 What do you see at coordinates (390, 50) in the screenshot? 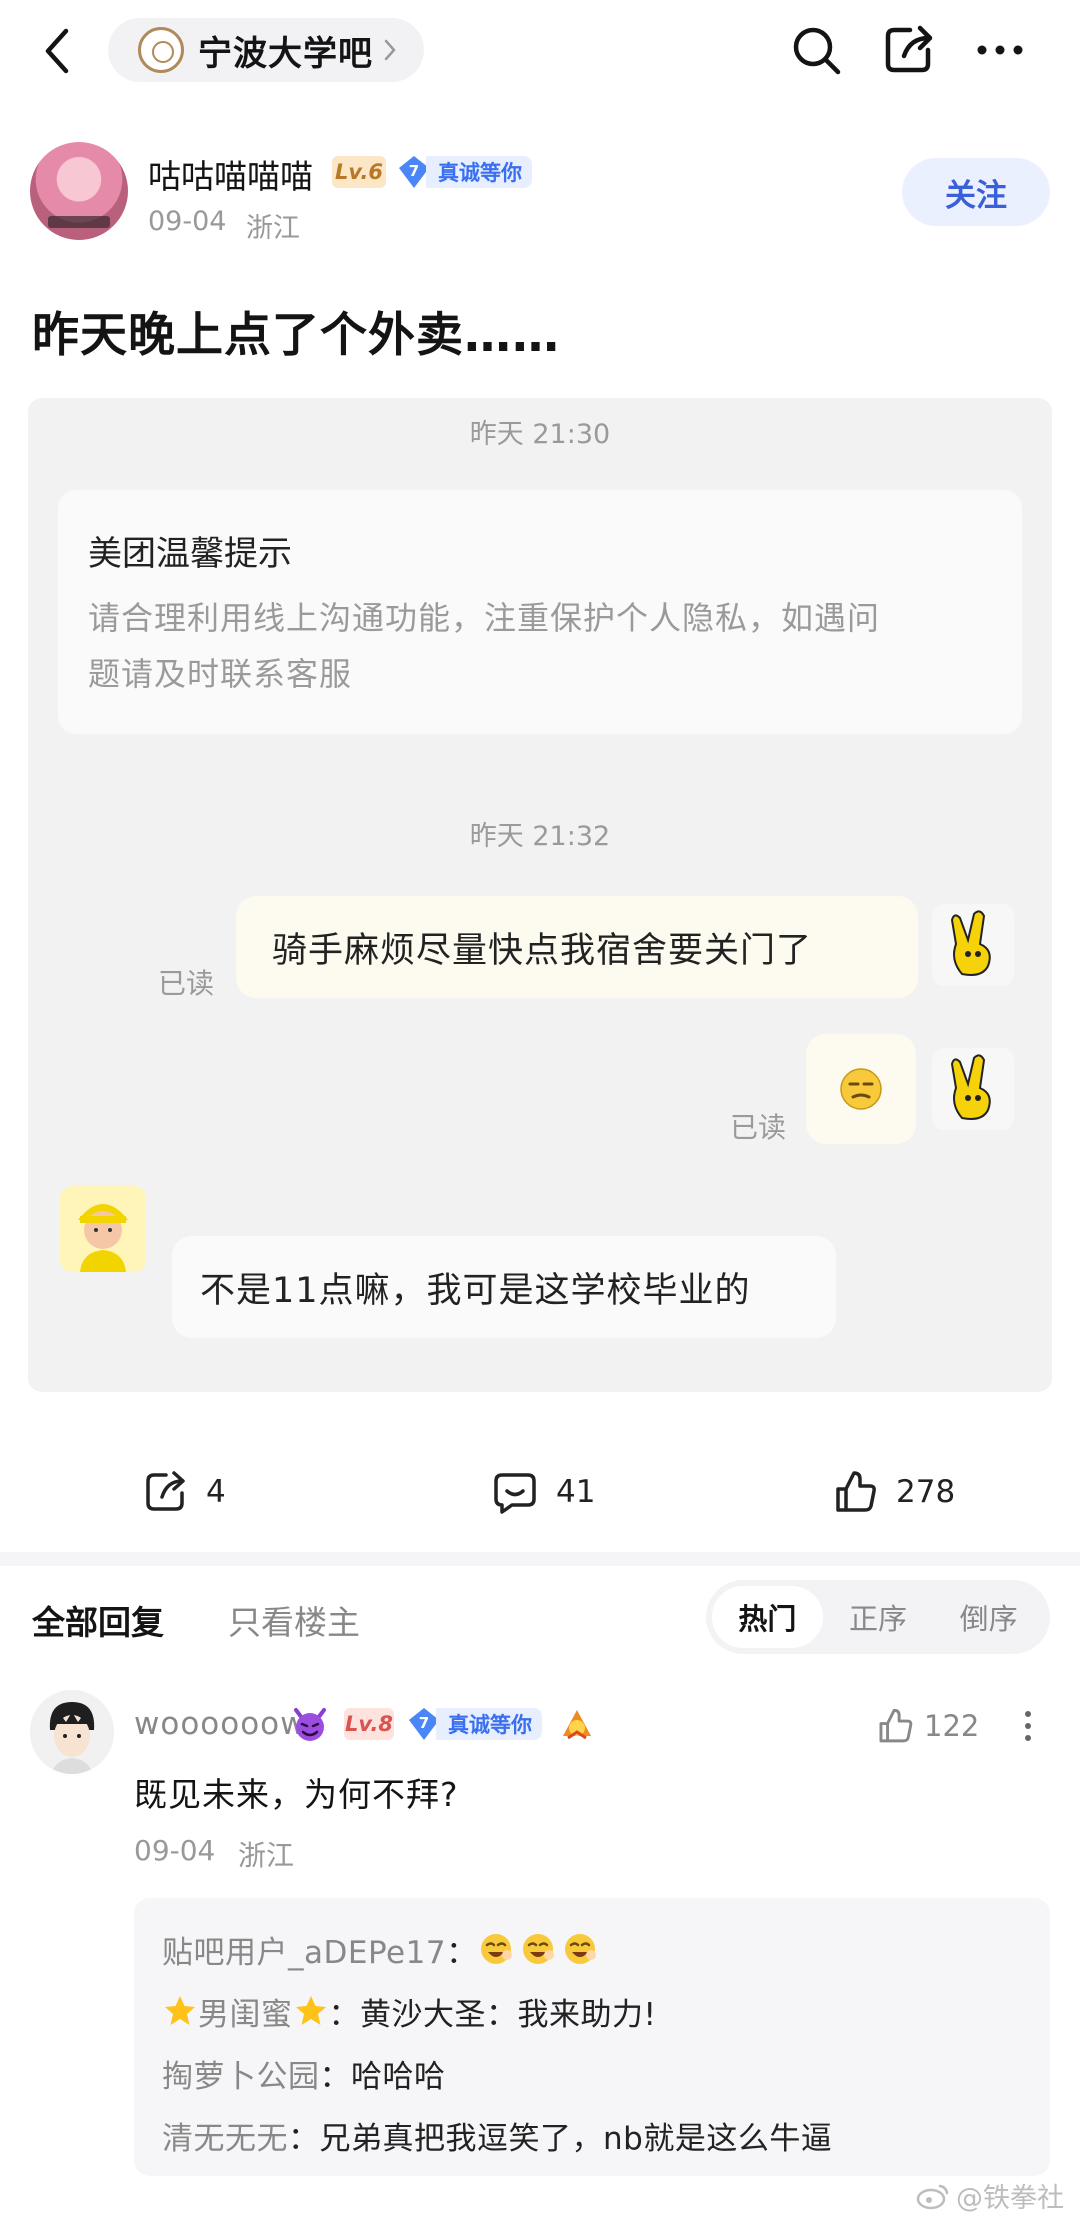
I see `chevron-right-icon` at bounding box center [390, 50].